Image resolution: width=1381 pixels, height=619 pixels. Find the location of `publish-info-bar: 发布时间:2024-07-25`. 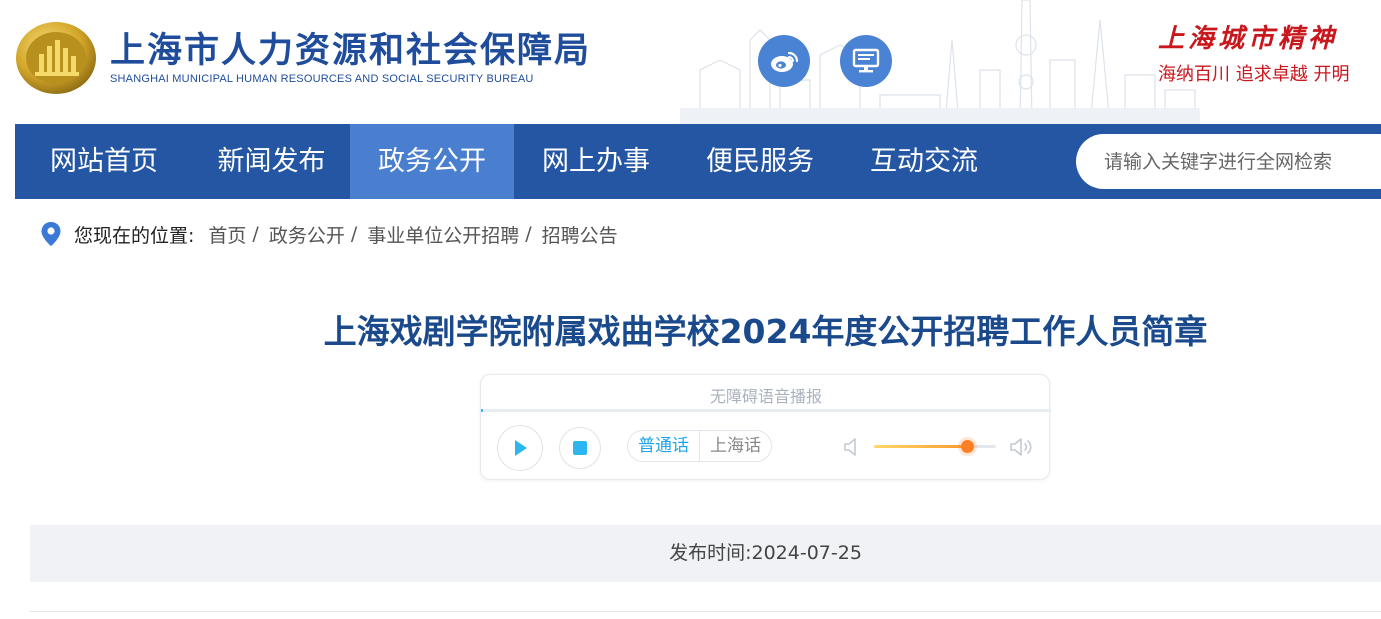

publish-info-bar: 发布时间:2024-07-25 is located at coordinates (705, 553).